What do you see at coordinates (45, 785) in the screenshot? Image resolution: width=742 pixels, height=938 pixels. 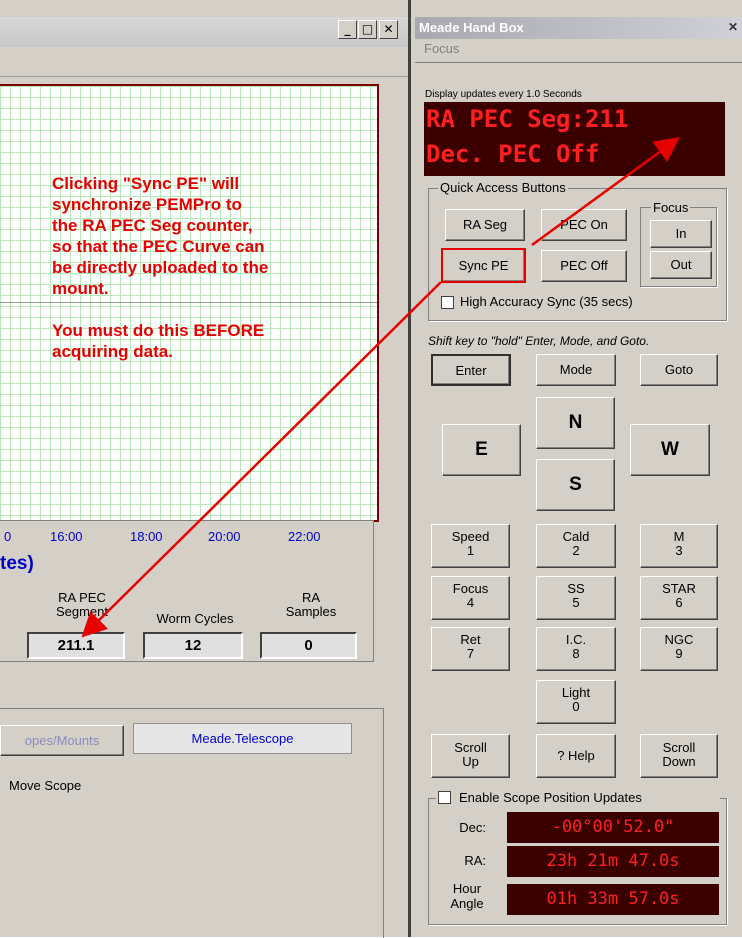 I see `move-scope-label: Move Scope` at bounding box center [45, 785].